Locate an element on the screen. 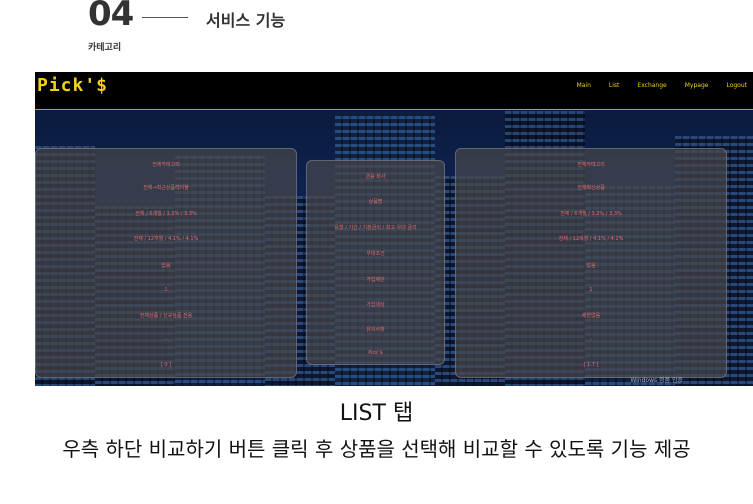  panel-item: 상품명 is located at coordinates (375, 202).